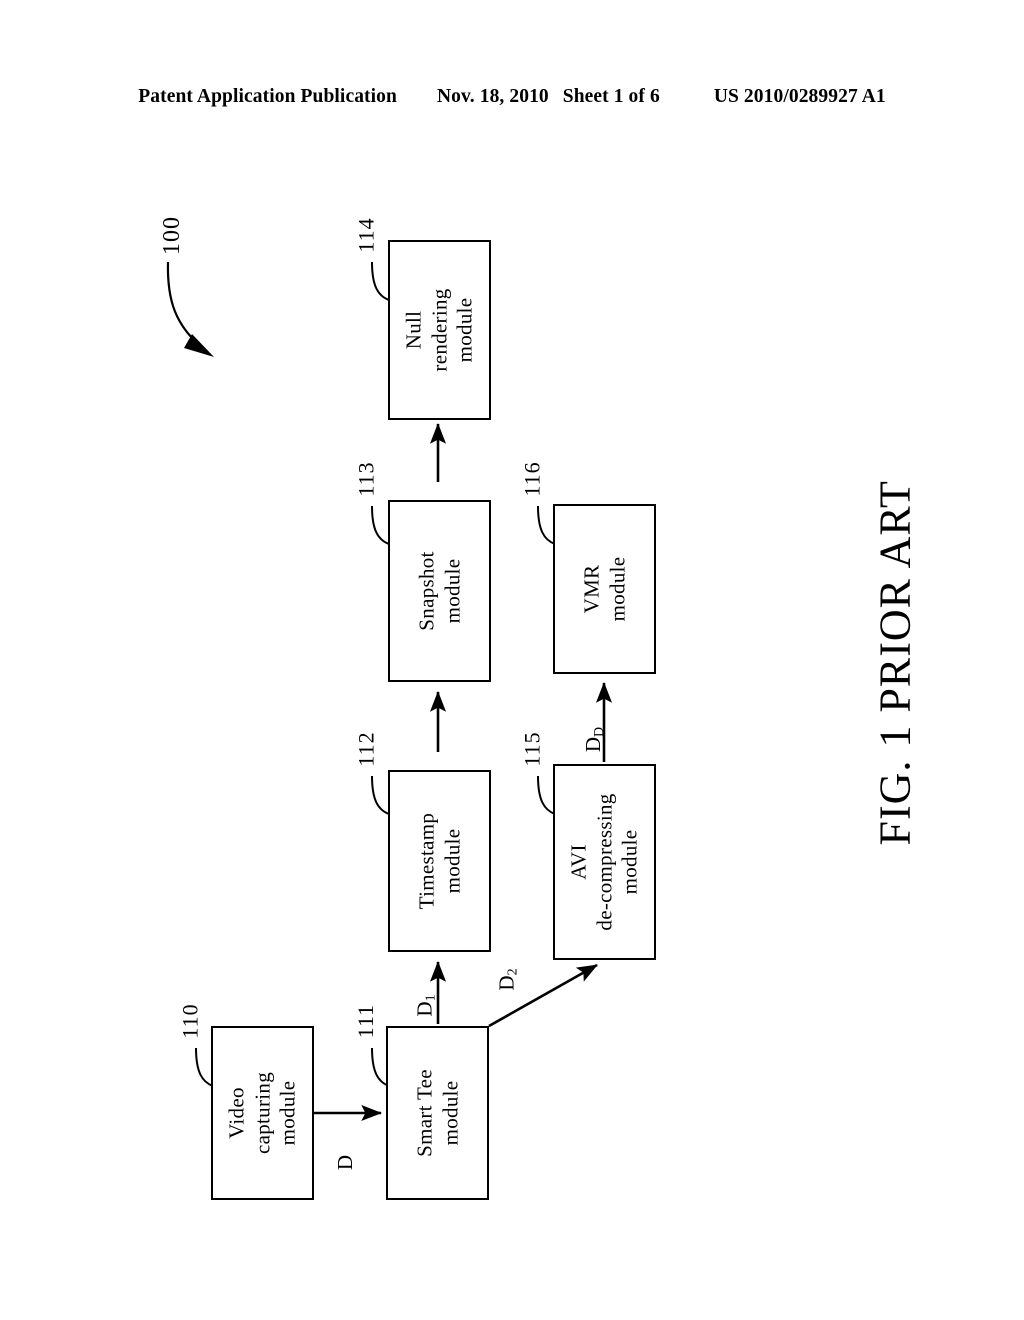 The image size is (1024, 1320). What do you see at coordinates (532, 479) in the screenshot?
I see `ref-numeral-116: 116` at bounding box center [532, 479].